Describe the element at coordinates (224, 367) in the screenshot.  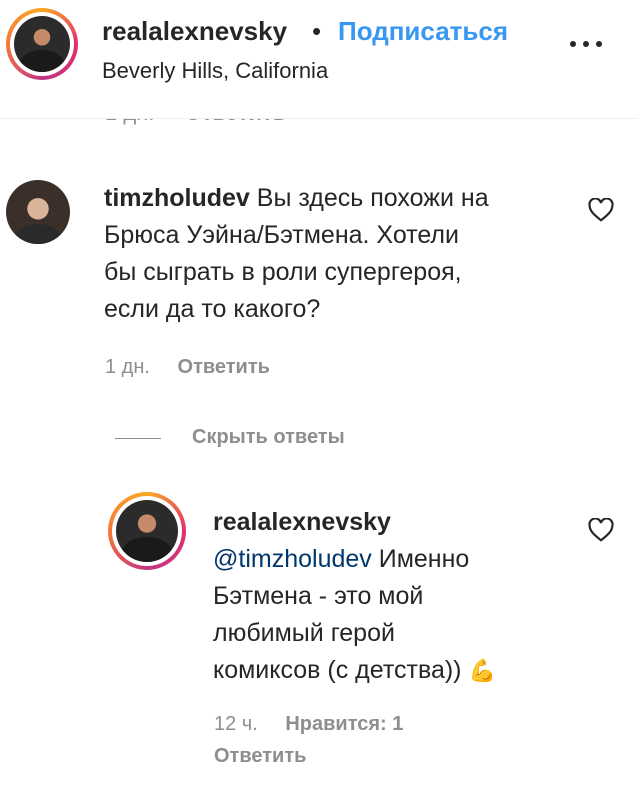
I see `comment-reply-button: Ответить` at that location.